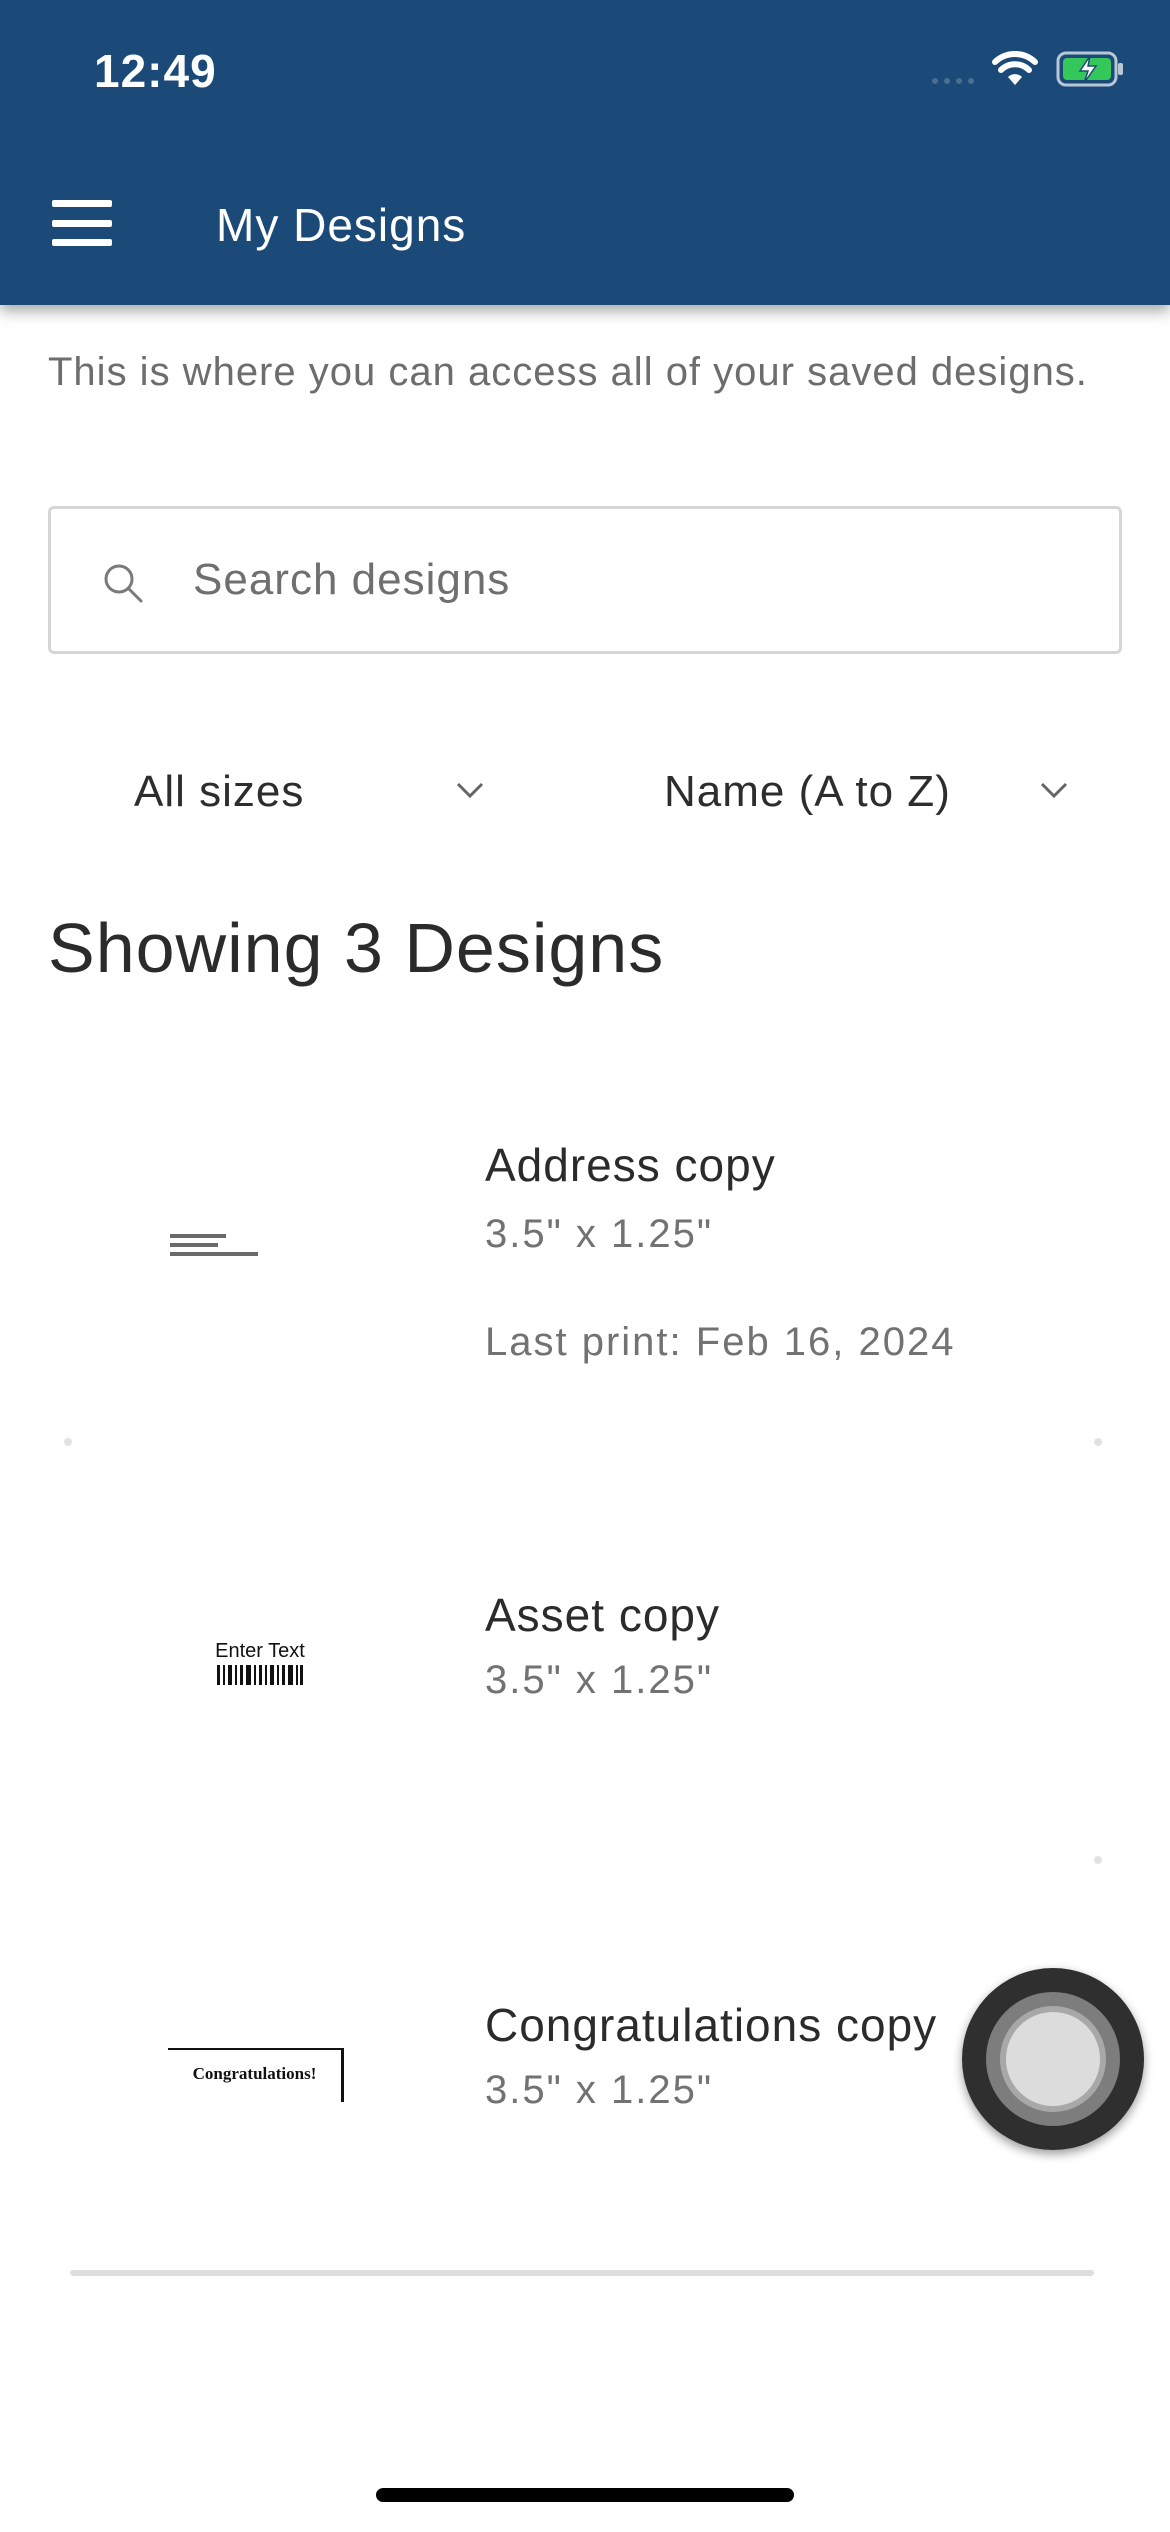 The height and width of the screenshot is (2532, 1170). I want to click on design-thumbnail: Congratulations!, so click(256, 2075).